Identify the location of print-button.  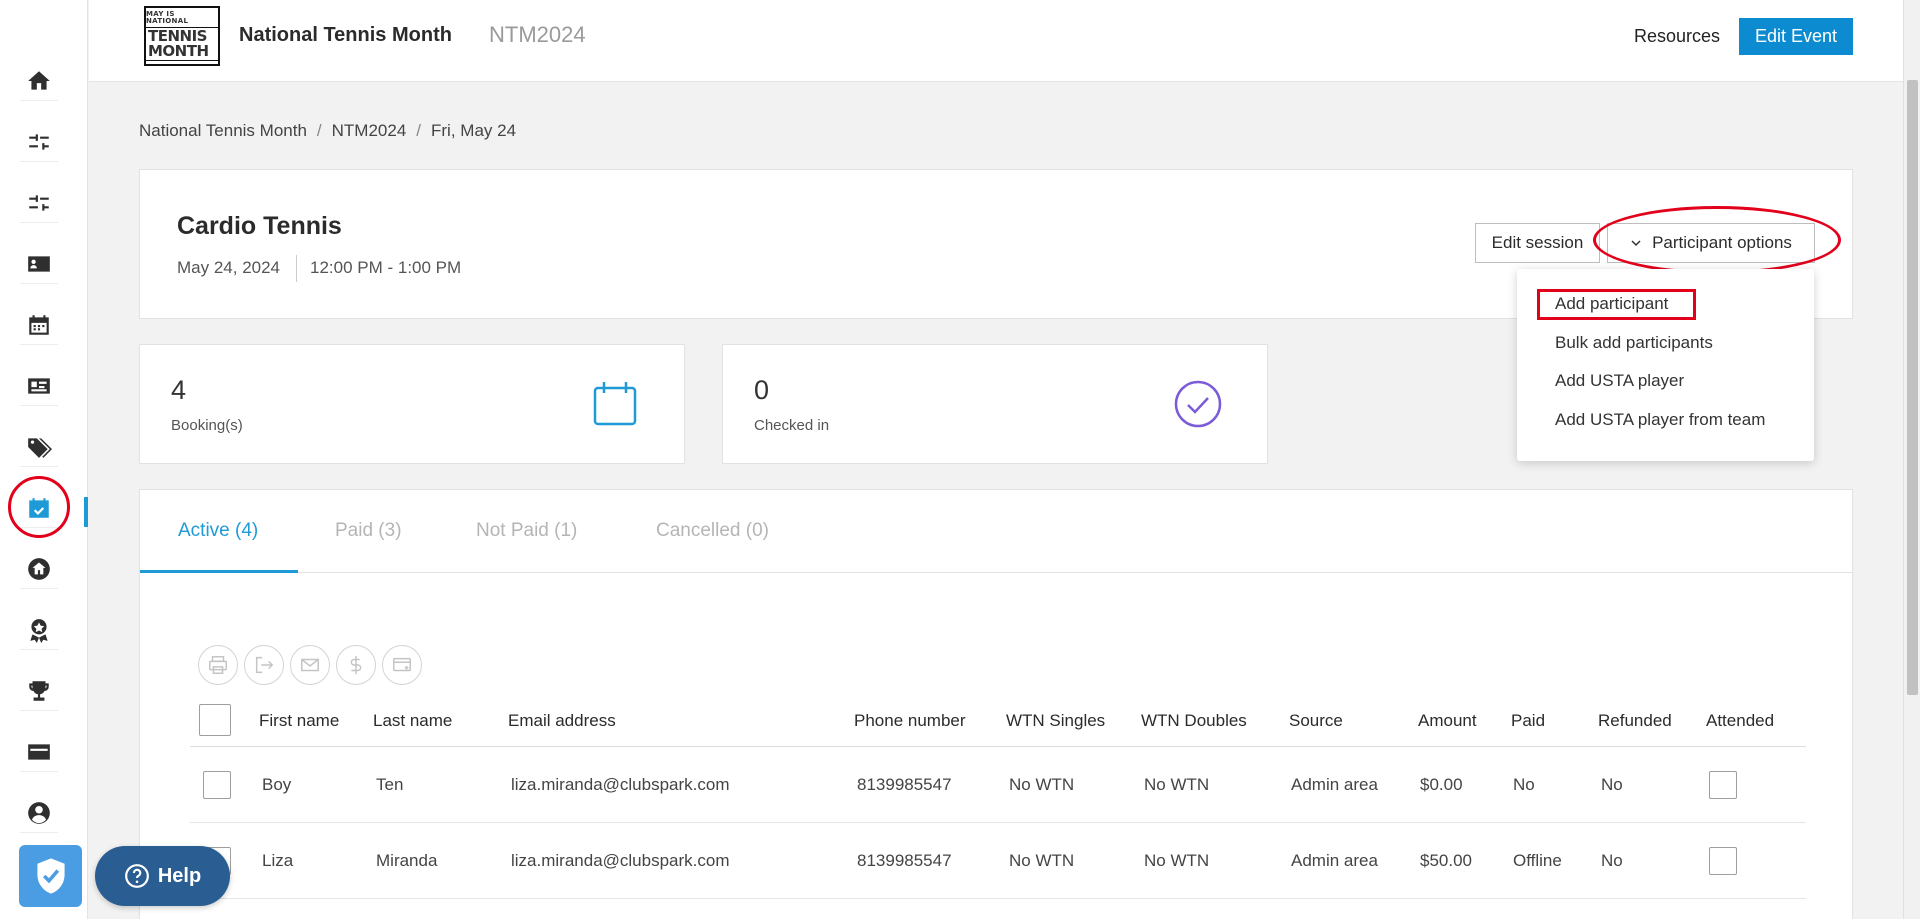
(218, 665).